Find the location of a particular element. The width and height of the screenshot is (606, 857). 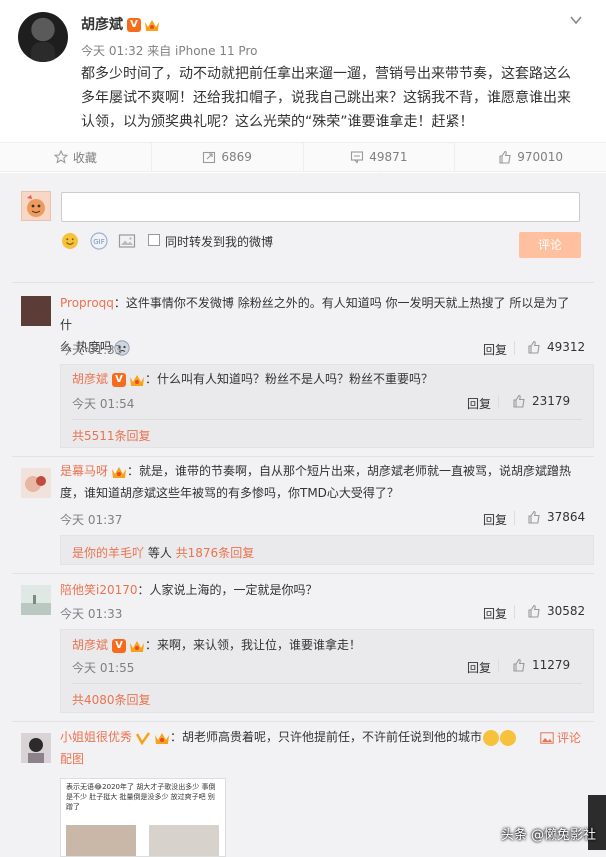

reply-preview-username: 是你的羊毛吖 is located at coordinates (108, 553).